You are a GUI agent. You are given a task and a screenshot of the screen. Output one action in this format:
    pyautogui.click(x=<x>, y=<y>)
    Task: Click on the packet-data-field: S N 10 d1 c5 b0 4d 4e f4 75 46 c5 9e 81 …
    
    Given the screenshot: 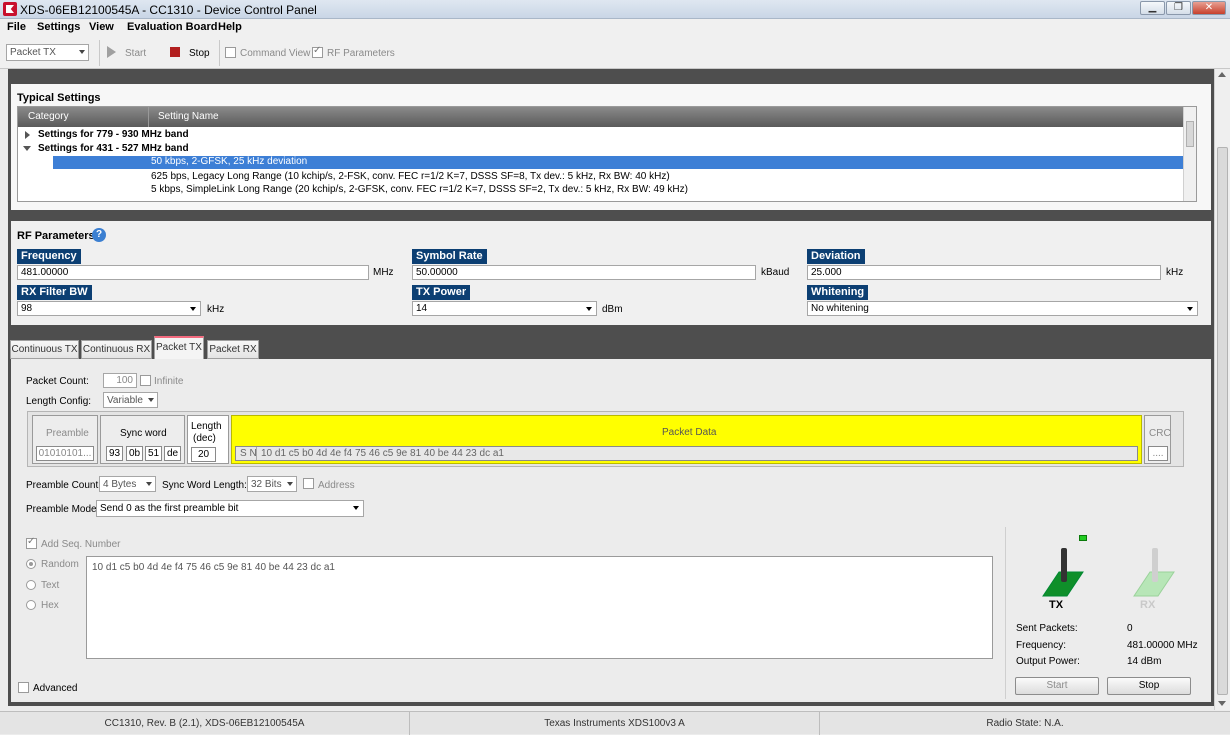 What is the action you would take?
    pyautogui.click(x=686, y=453)
    